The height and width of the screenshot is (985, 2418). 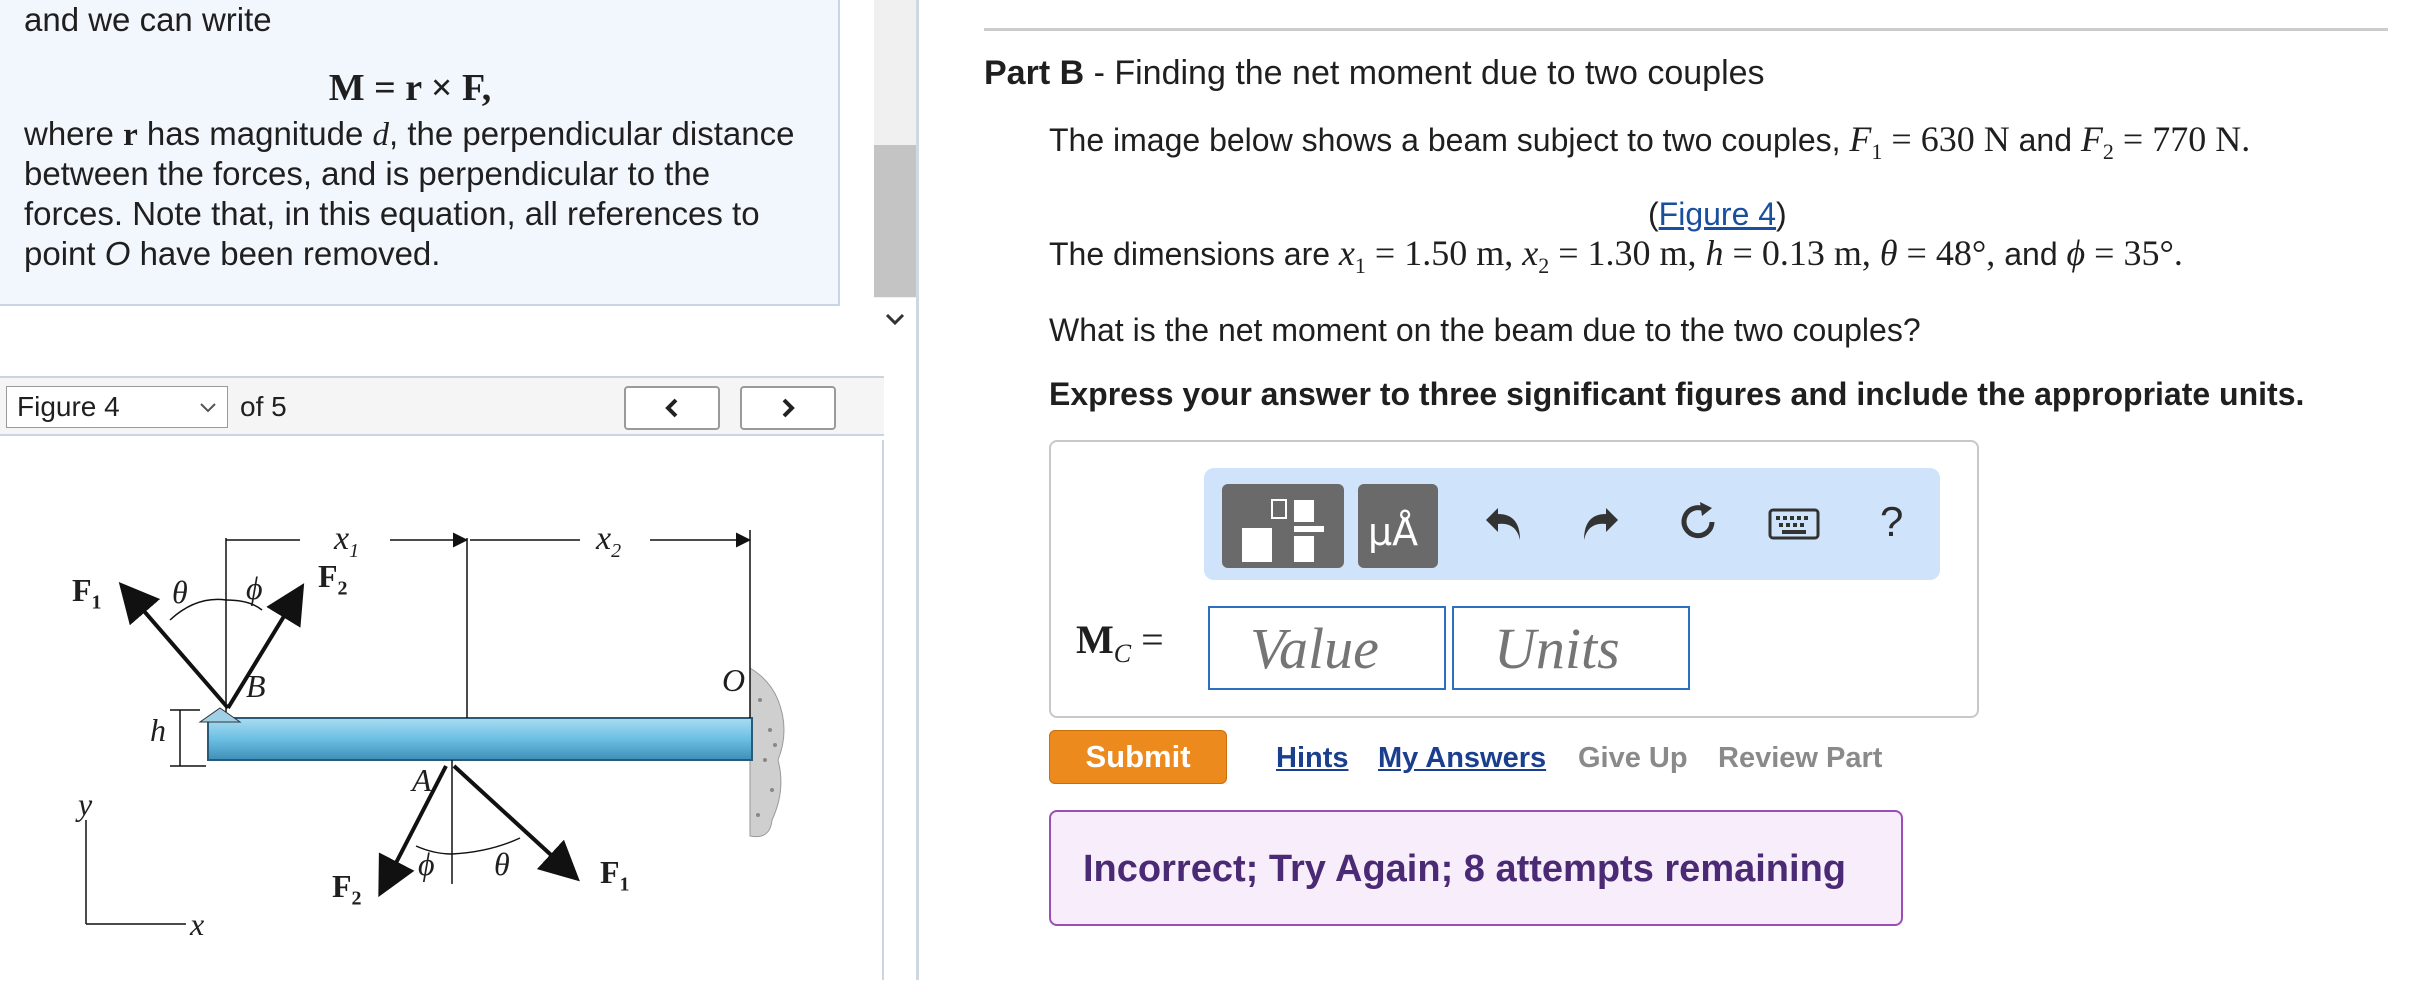 I want to click on symbol-d: d, so click(x=381, y=135).